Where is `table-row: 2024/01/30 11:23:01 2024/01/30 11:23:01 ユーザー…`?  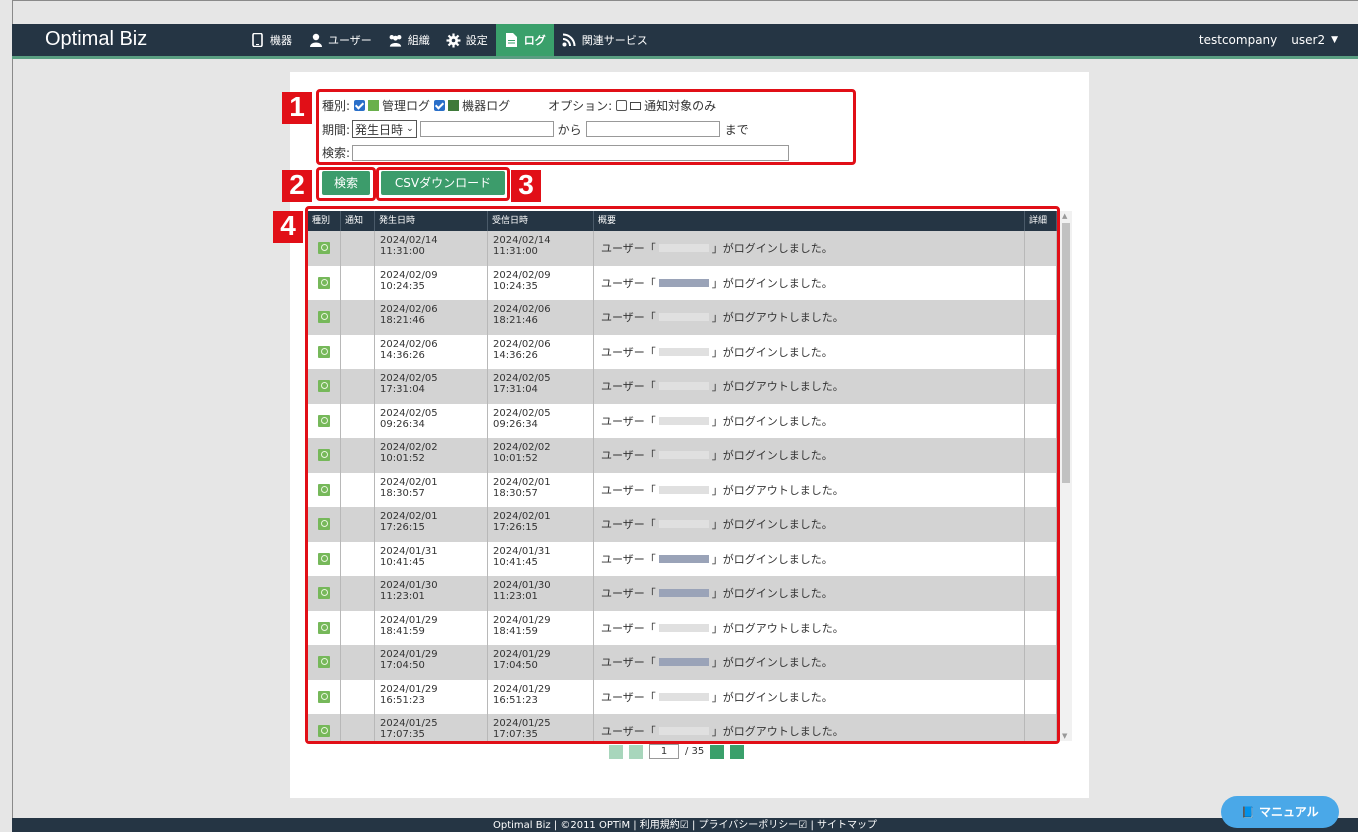
table-row: 2024/01/30 11:23:01 2024/01/30 11:23:01 ユーザー… is located at coordinates (682, 593).